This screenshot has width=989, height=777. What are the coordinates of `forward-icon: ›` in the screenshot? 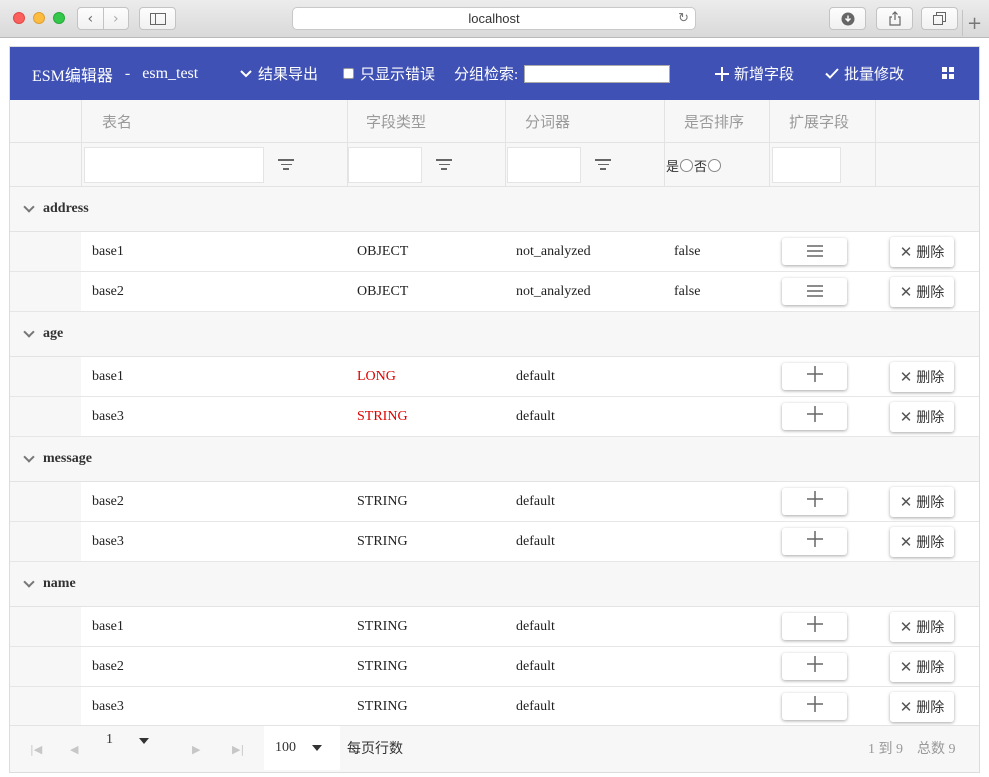 It's located at (115, 18).